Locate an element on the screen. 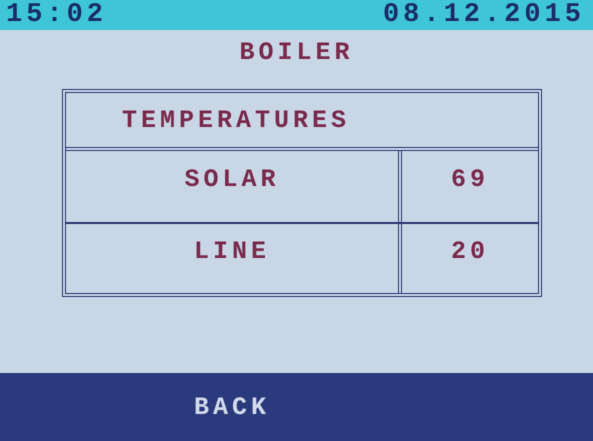 This screenshot has width=593, height=441. back-button: BACK is located at coordinates (232, 407).